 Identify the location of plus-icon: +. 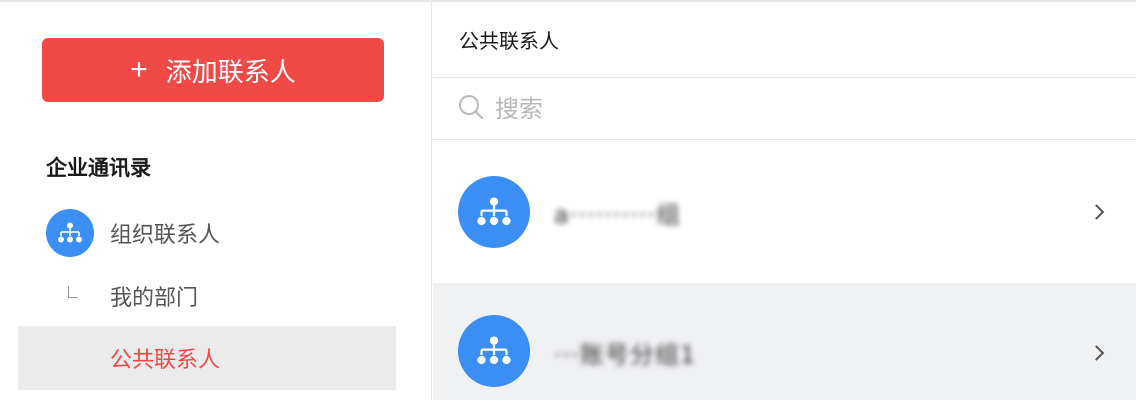
(139, 69).